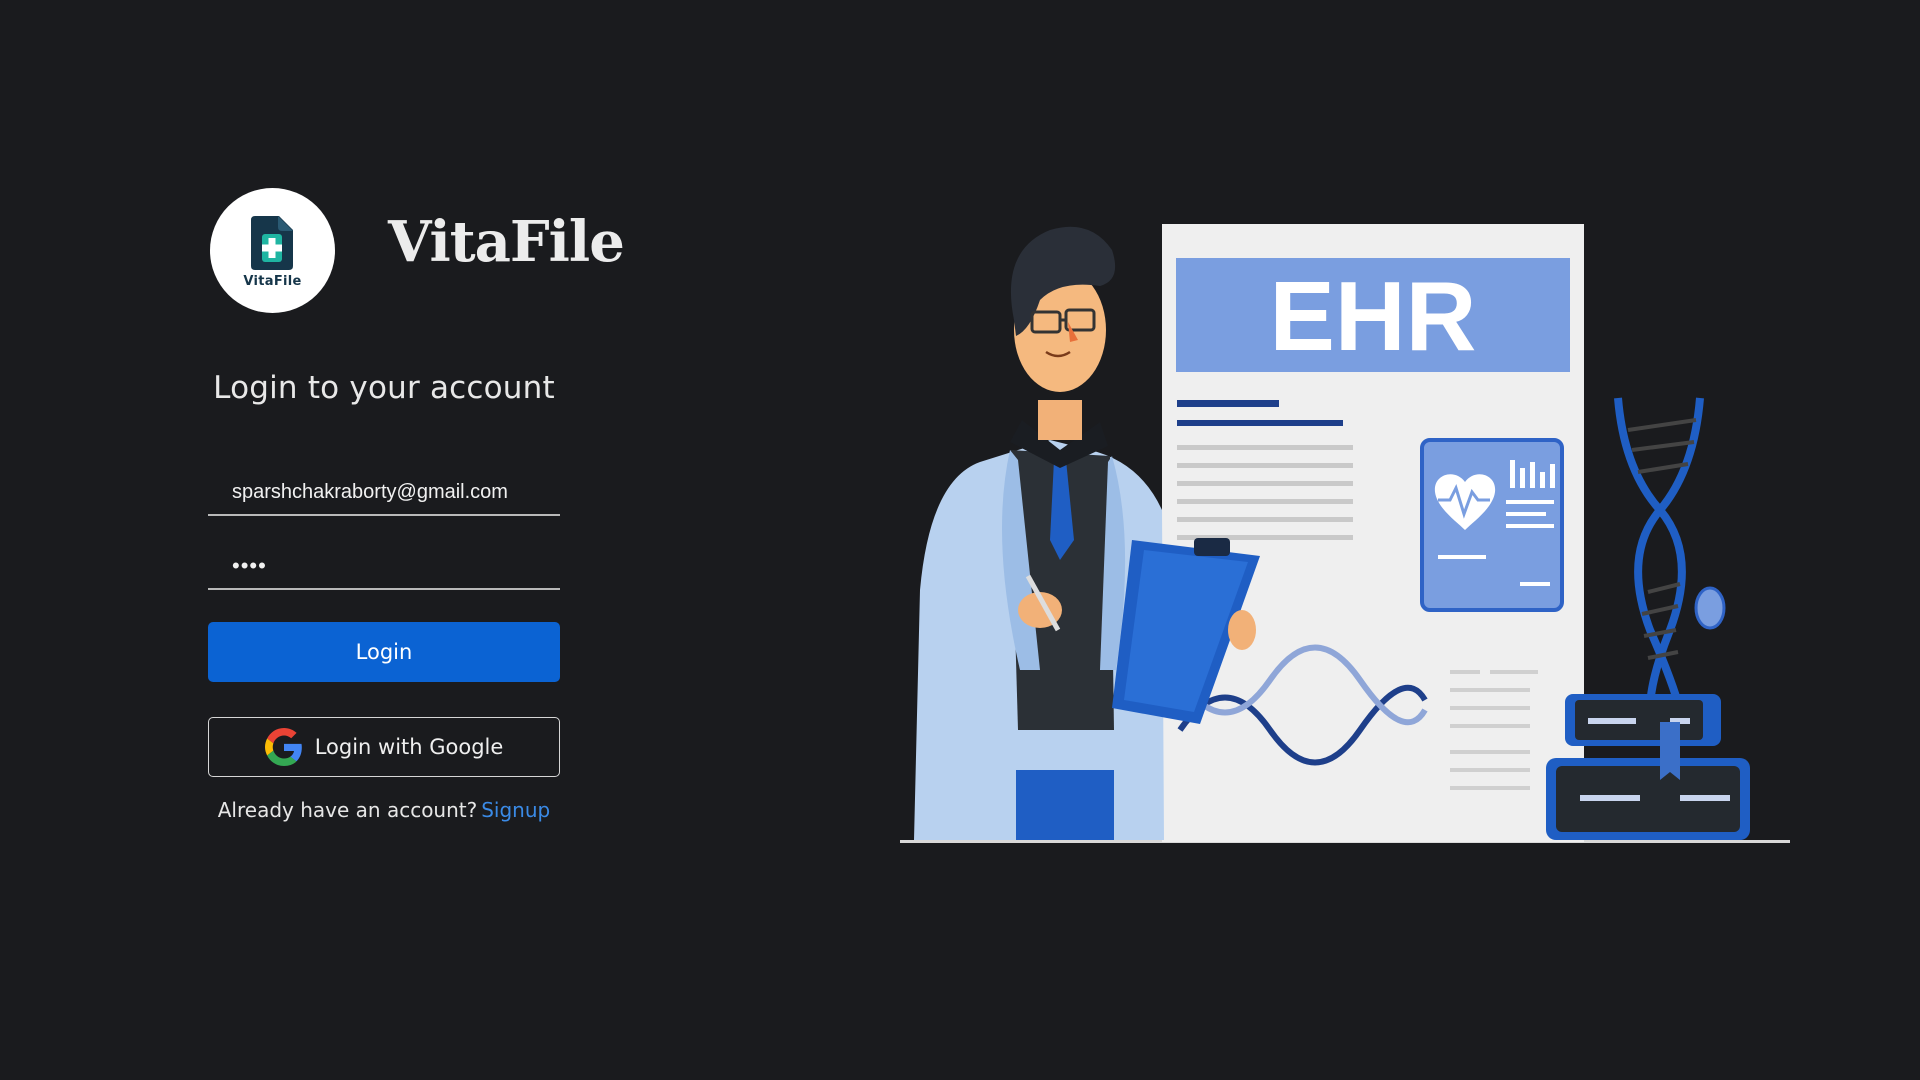 The width and height of the screenshot is (1920, 1080). I want to click on books-icon, so click(1648, 767).